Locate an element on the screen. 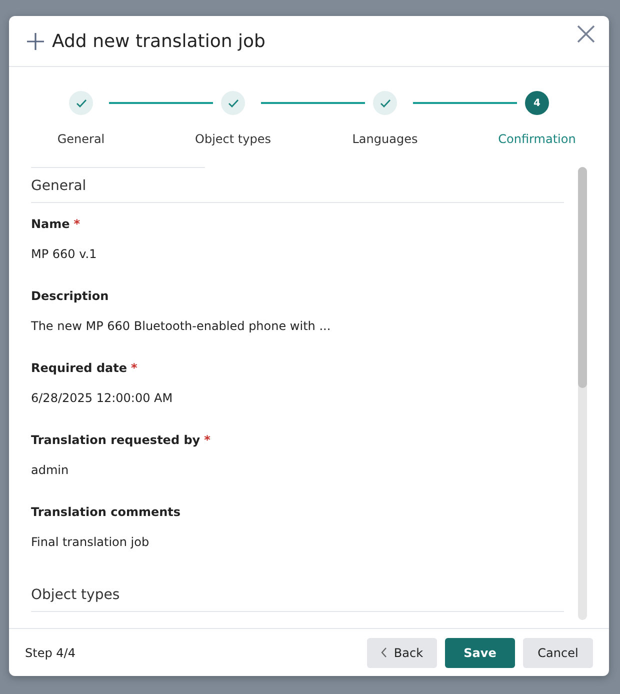  field-label: Name * is located at coordinates (56, 224).